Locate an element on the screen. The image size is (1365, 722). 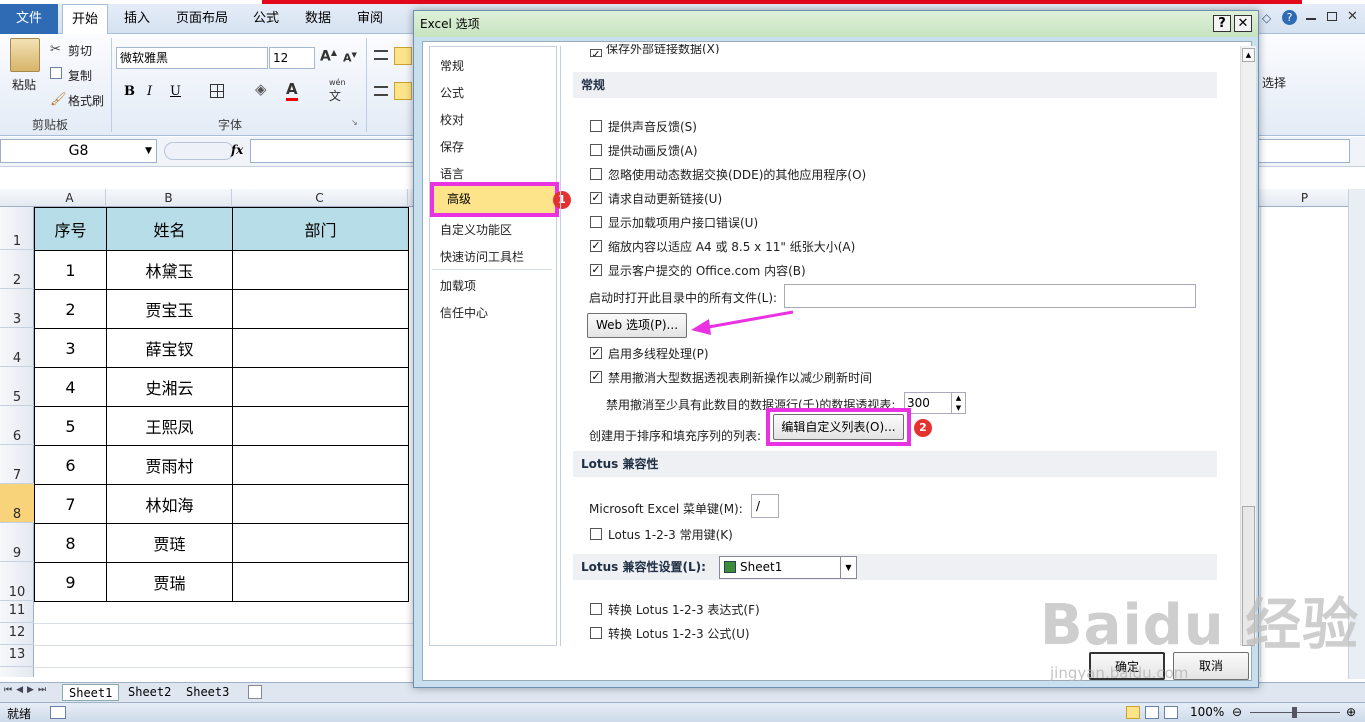
align-left-icon is located at coordinates (381, 91).